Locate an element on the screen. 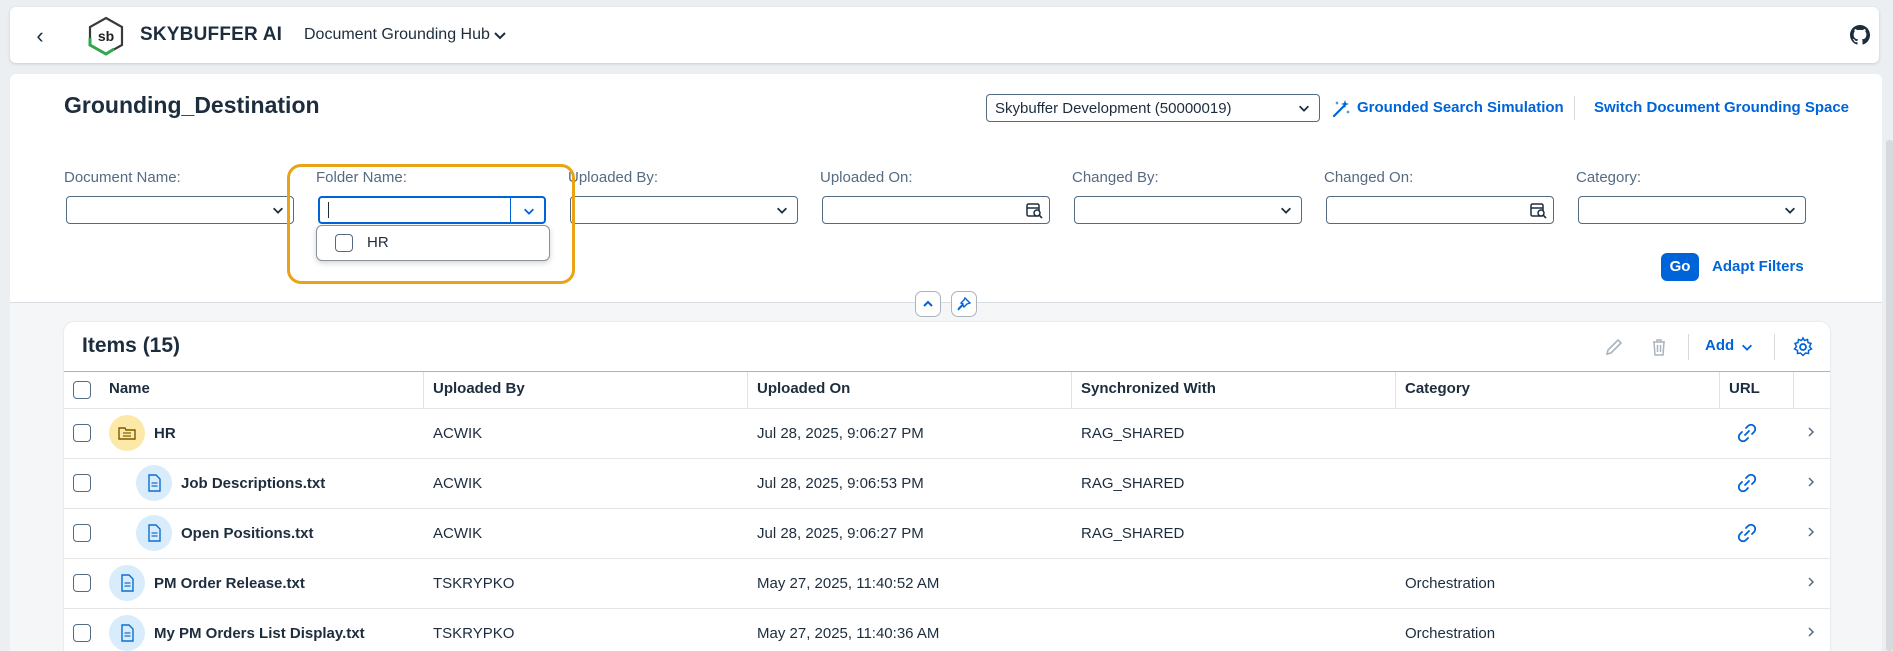 The width and height of the screenshot is (1893, 651). annotation-highlight is located at coordinates (431, 224).